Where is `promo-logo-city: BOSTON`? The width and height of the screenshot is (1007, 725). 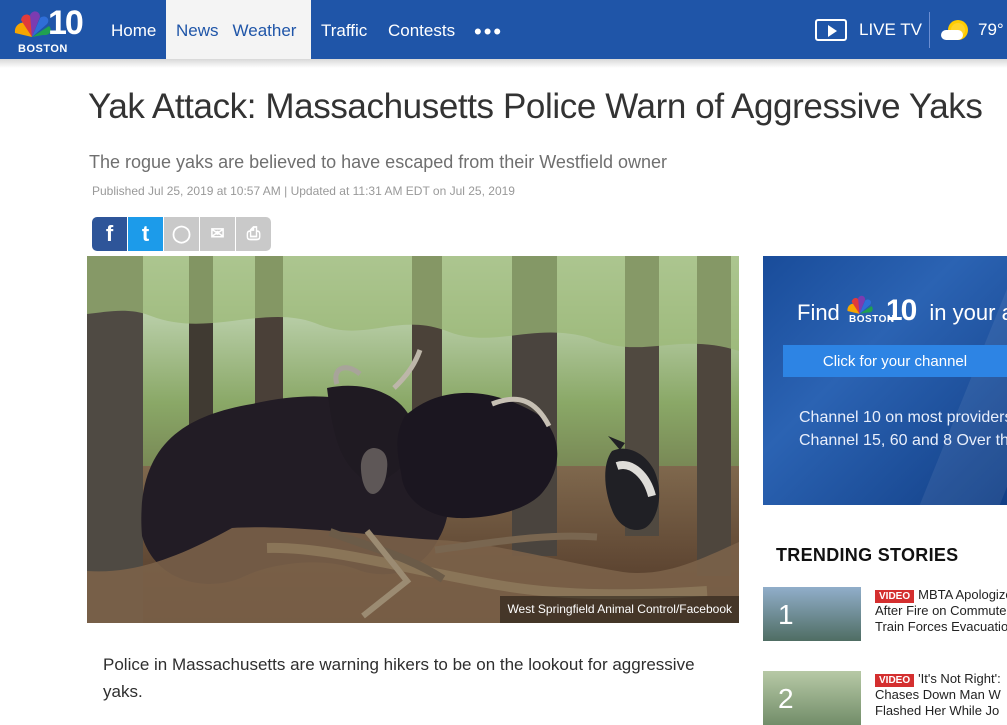
promo-logo-city: BOSTON is located at coordinates (872, 319).